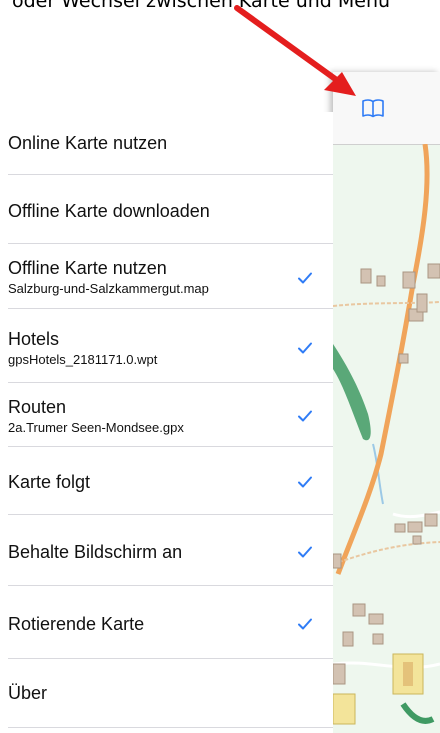 The height and width of the screenshot is (733, 440). What do you see at coordinates (386, 108) in the screenshot?
I see `map-toolbar` at bounding box center [386, 108].